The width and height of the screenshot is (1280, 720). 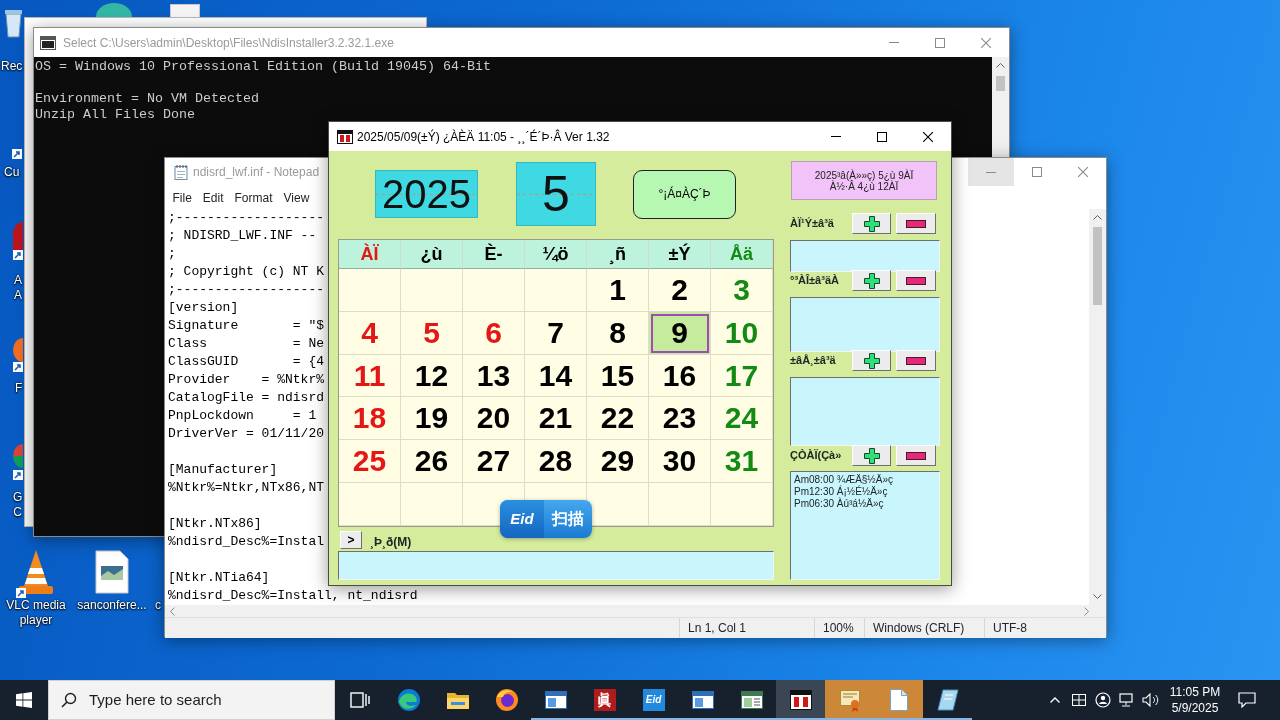 What do you see at coordinates (556, 565) in the screenshot?
I see `memo-field` at bounding box center [556, 565].